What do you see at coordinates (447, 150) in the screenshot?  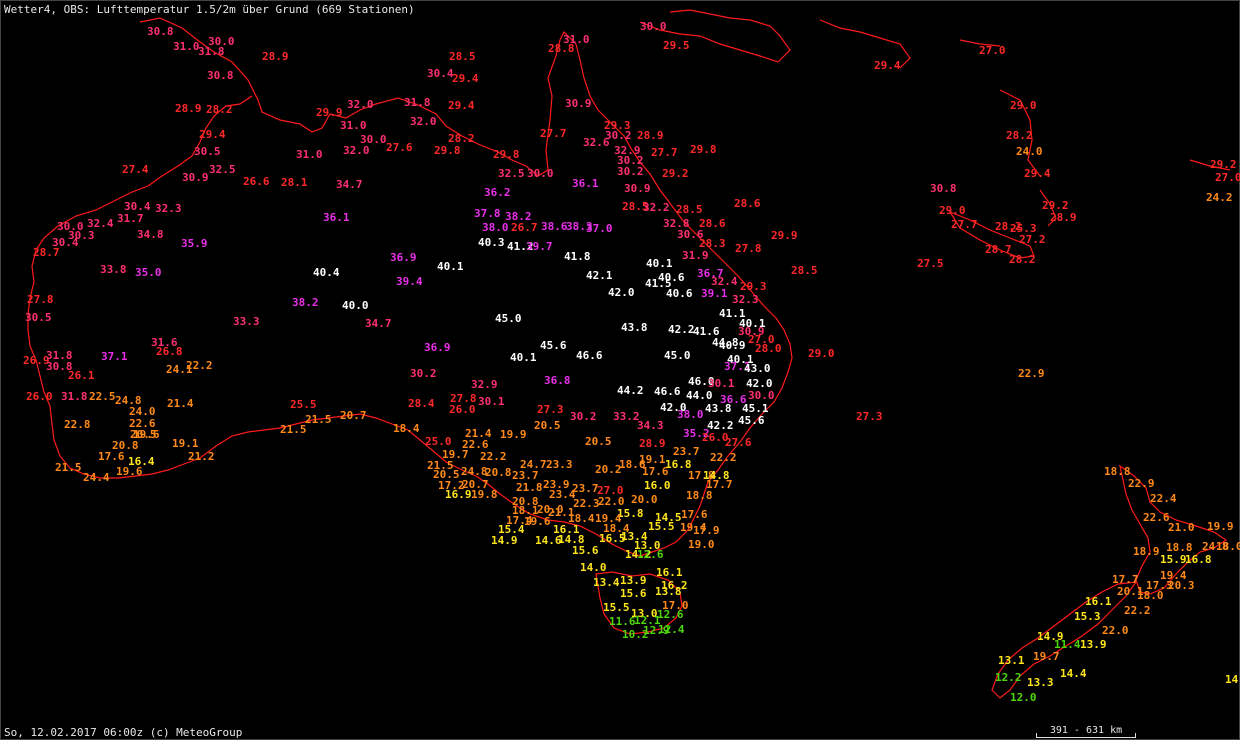 I see `station-reading: 29.8` at bounding box center [447, 150].